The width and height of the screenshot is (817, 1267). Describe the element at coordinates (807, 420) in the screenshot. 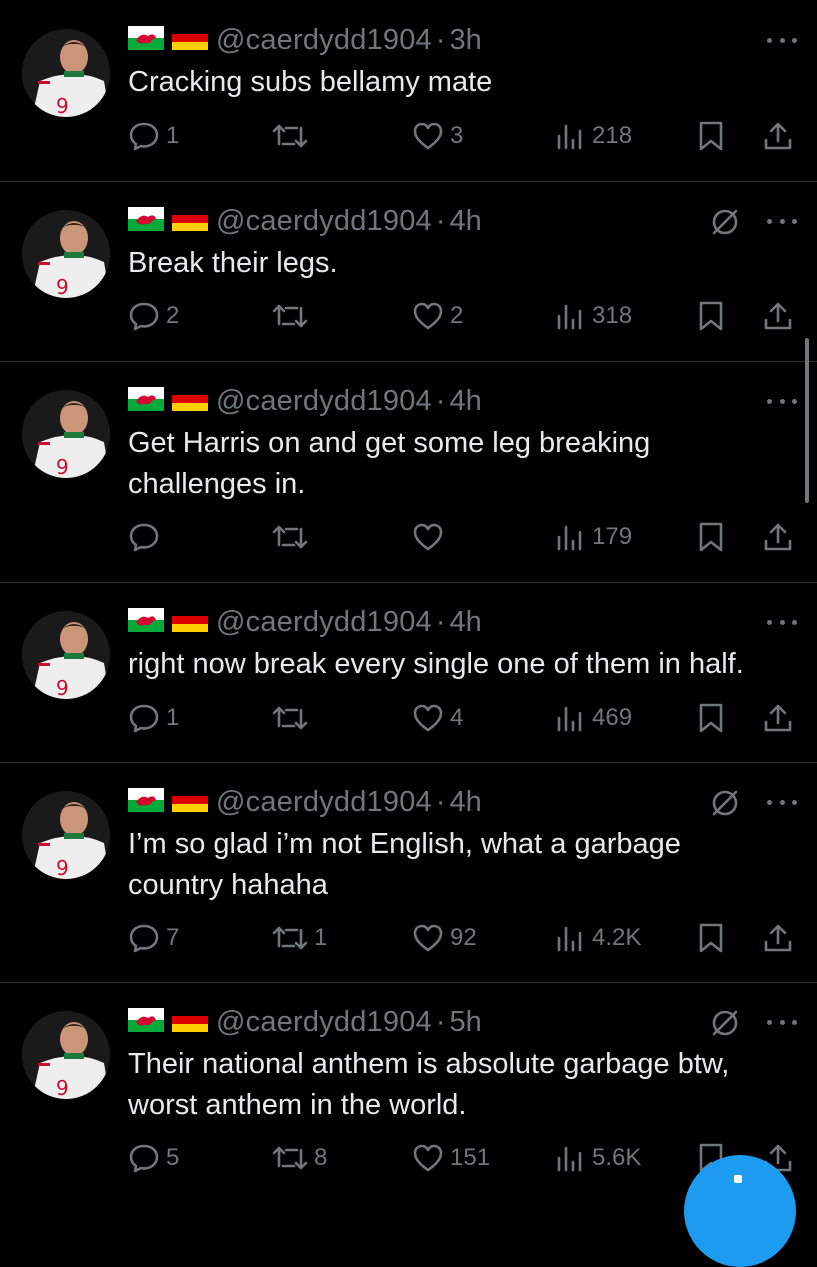

I see `scrollbar` at that location.